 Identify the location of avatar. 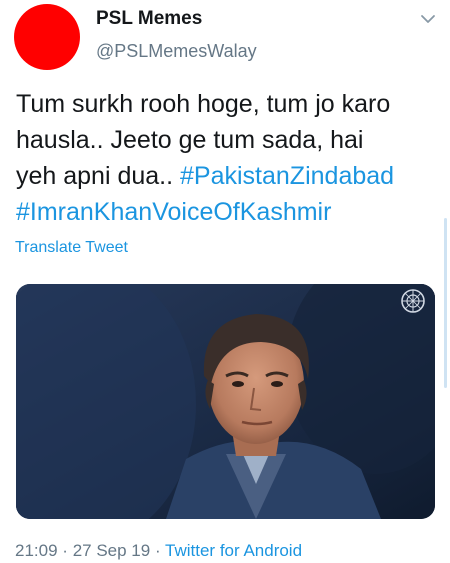
(47, 37).